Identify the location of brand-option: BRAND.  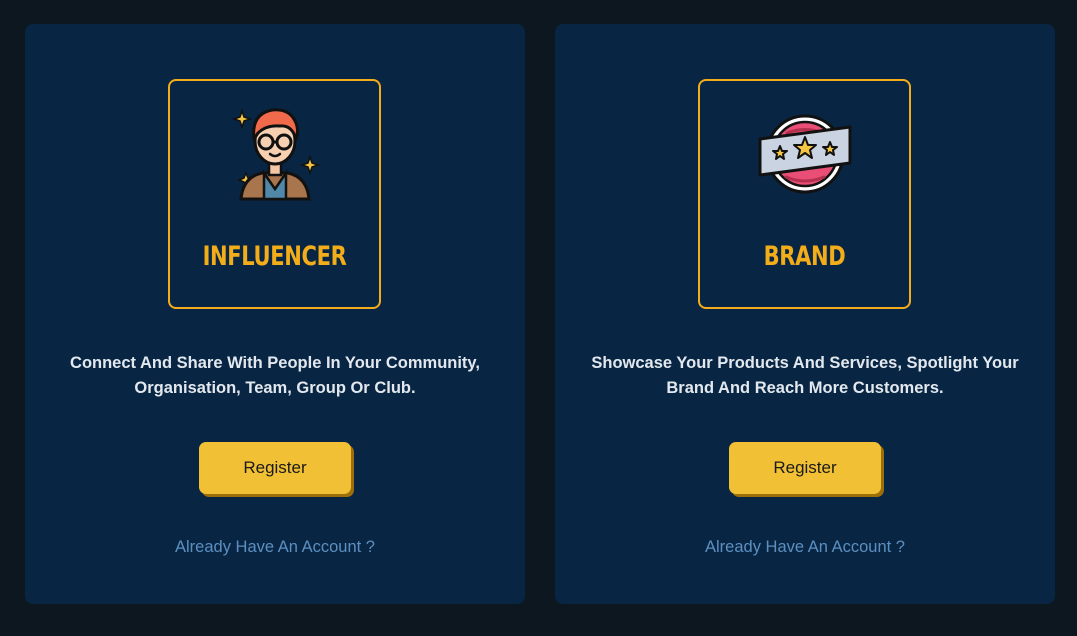
(804, 194).